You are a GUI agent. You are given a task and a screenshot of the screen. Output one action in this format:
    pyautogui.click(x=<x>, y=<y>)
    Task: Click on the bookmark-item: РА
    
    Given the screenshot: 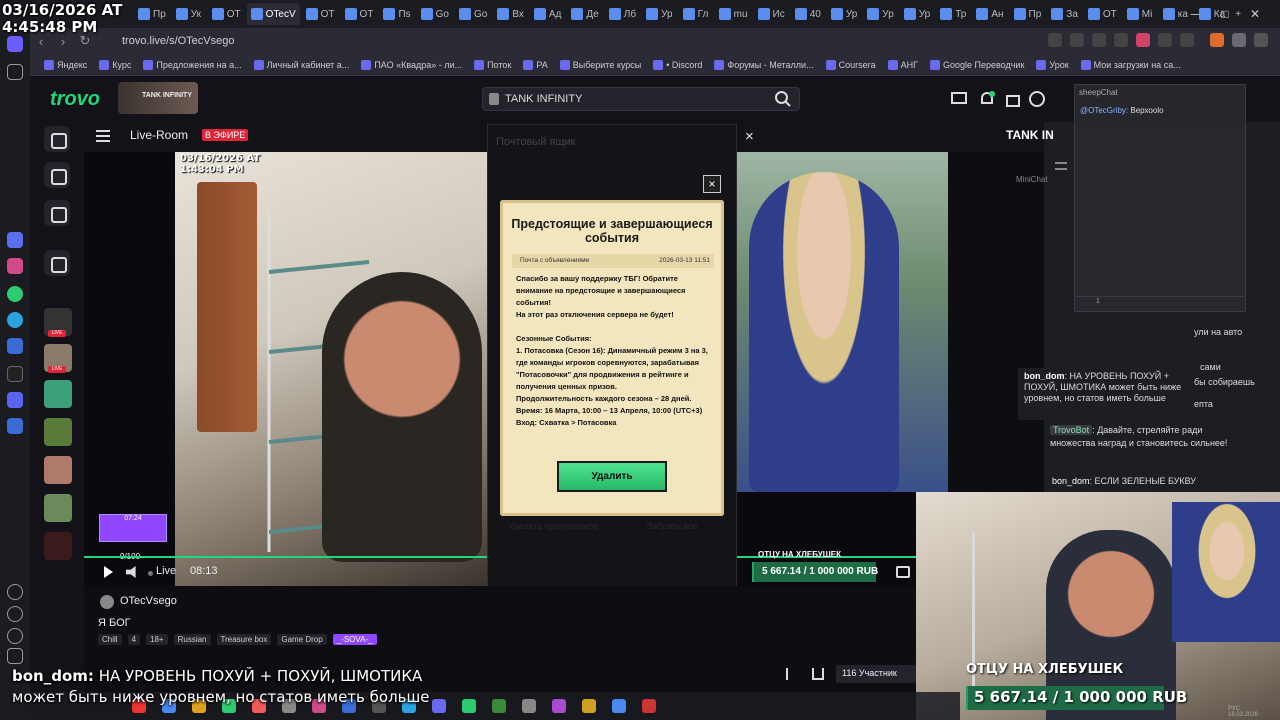 What is the action you would take?
    pyautogui.click(x=535, y=64)
    